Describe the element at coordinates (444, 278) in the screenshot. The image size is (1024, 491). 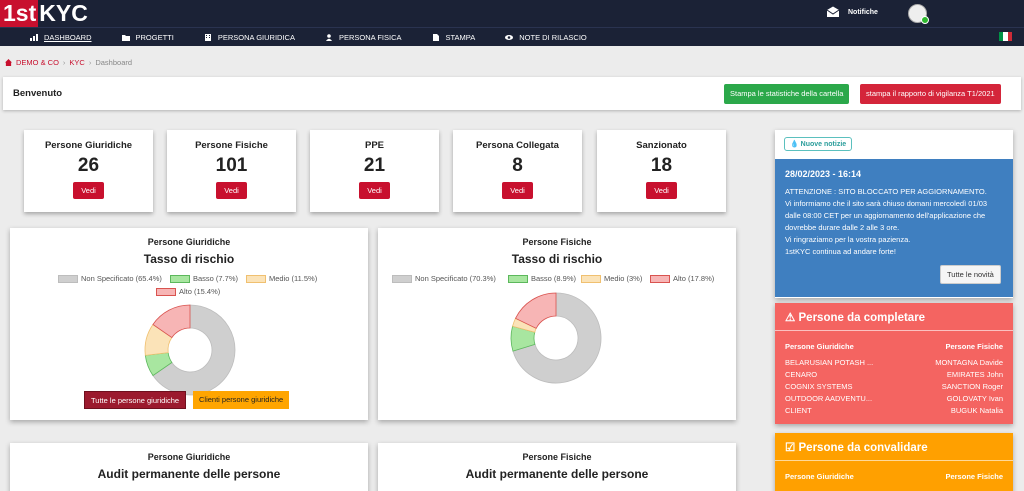
I see `legend-item: Non Specificato (70.3%)` at that location.